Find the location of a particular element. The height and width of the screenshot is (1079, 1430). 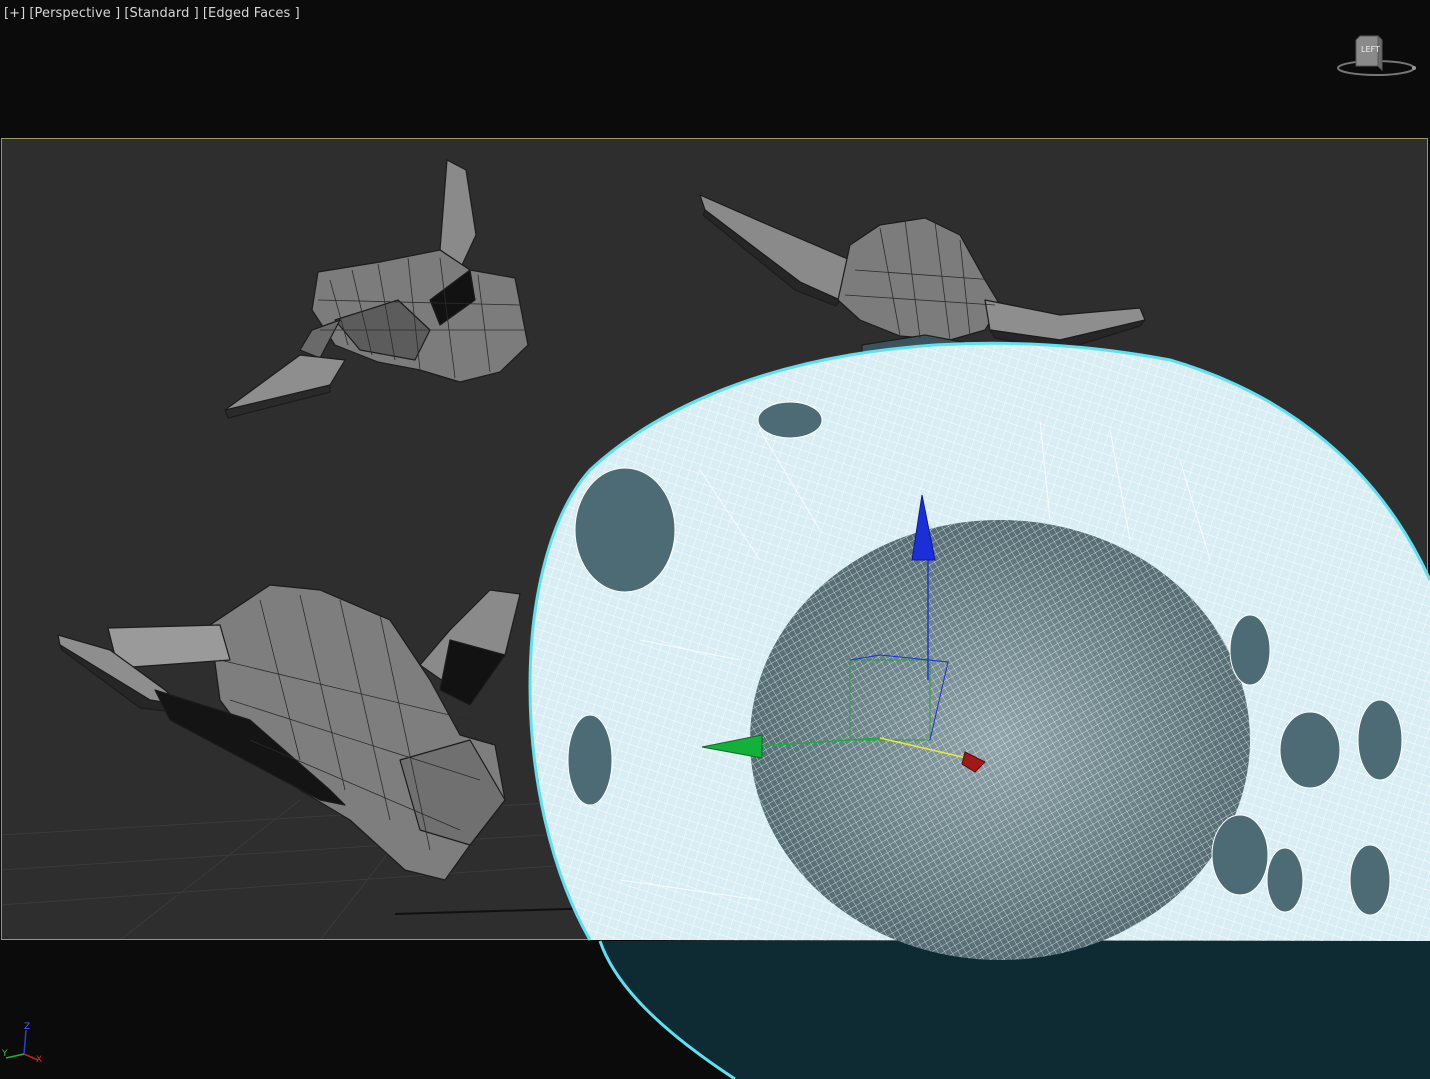

viewcube-face-label: LEFT is located at coordinates (1370, 49).